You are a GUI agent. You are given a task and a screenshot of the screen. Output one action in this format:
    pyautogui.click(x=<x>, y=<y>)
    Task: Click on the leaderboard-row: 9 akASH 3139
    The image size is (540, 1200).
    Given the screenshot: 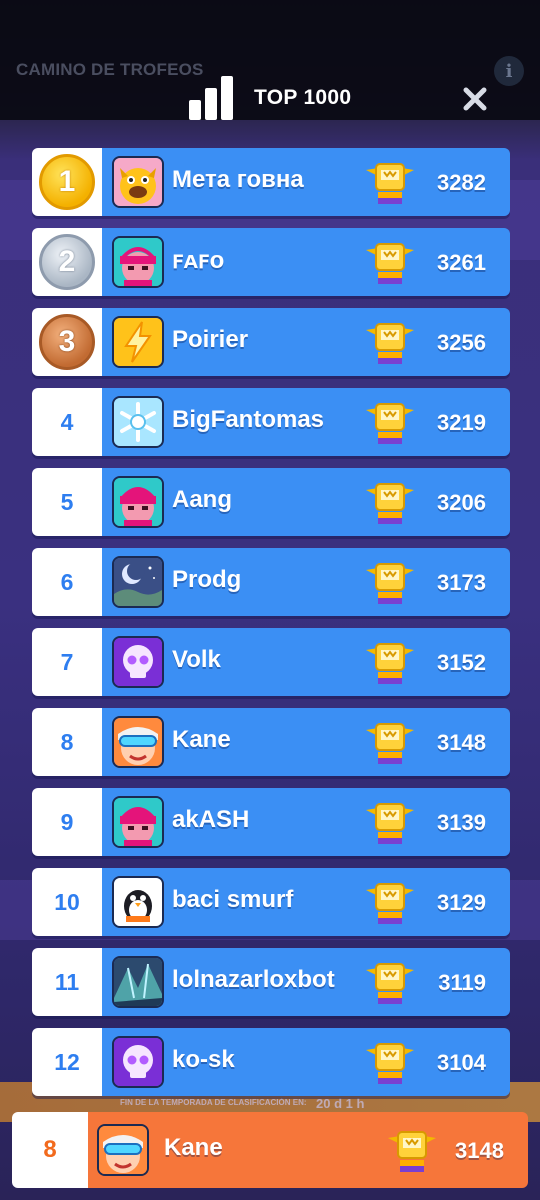 What is the action you would take?
    pyautogui.click(x=271, y=822)
    